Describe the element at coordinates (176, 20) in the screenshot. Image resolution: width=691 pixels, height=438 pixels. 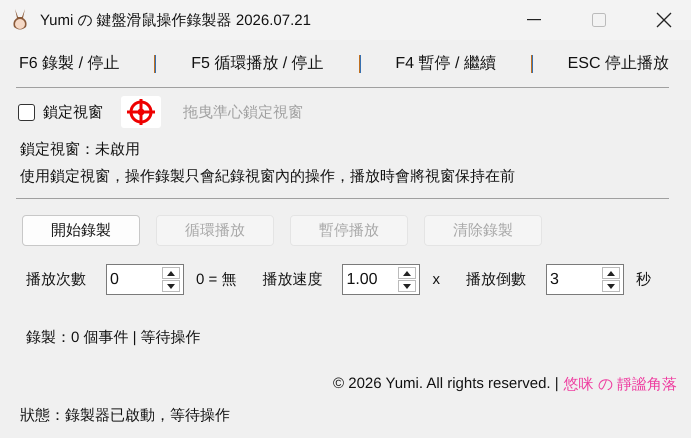
I see `window-title: Yumi の 鍵盤滑鼠操作錄製器 2026.07.21` at that location.